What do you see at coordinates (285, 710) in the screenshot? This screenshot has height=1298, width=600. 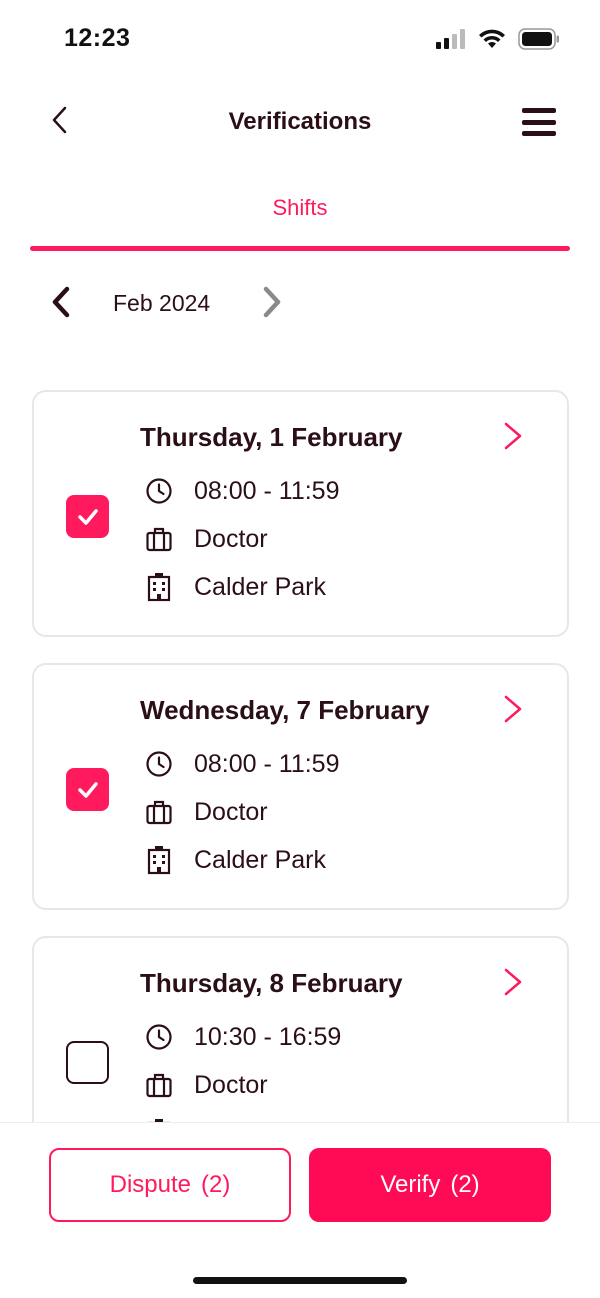 I see `shift-date: Wednesday, 7 February` at bounding box center [285, 710].